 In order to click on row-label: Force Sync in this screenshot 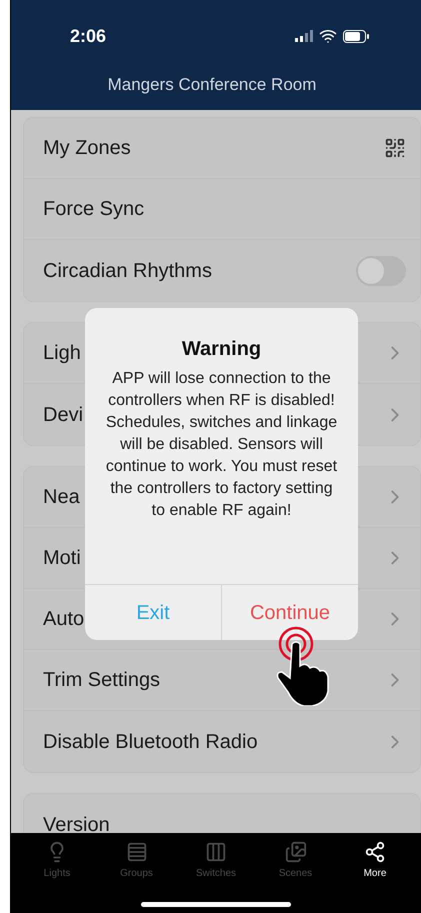, I will do `click(224, 209)`.